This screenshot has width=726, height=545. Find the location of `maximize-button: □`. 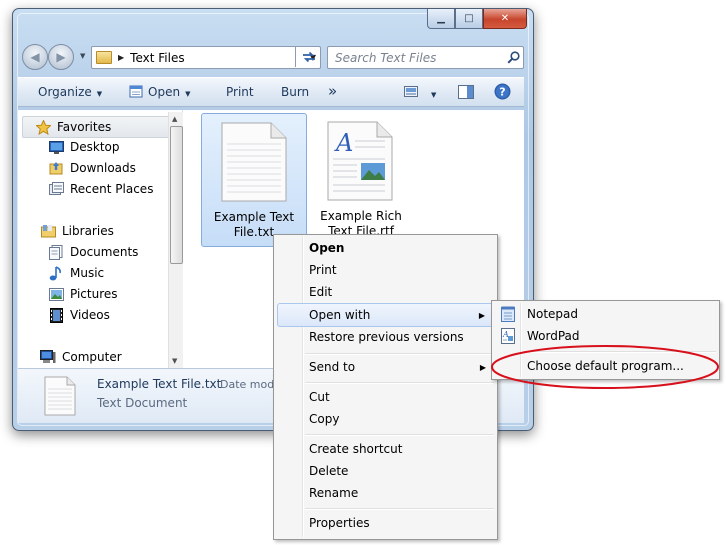

maximize-button: □ is located at coordinates (469, 19).